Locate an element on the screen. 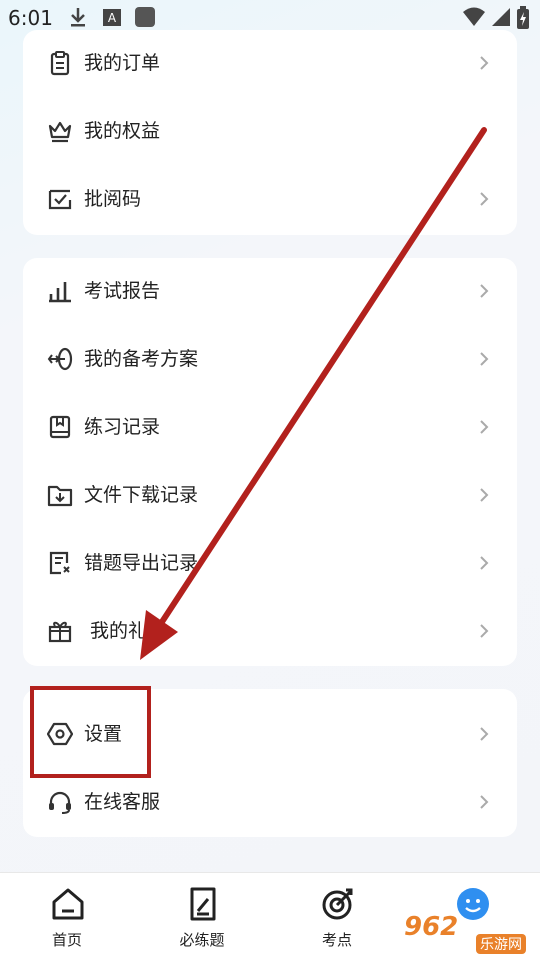 This screenshot has width=540, height=961. svg-text: A is located at coordinates (112, 18).